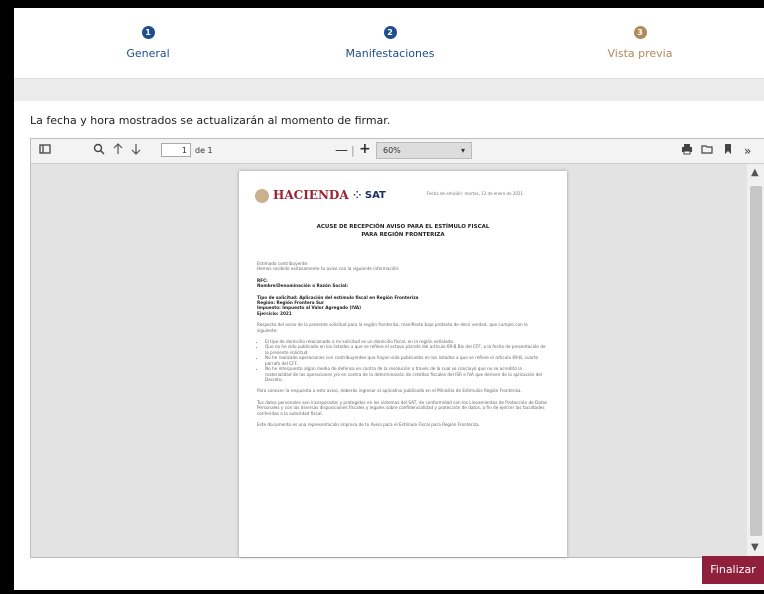  What do you see at coordinates (390, 53) in the screenshot?
I see `step-label: Manifestaciones` at bounding box center [390, 53].